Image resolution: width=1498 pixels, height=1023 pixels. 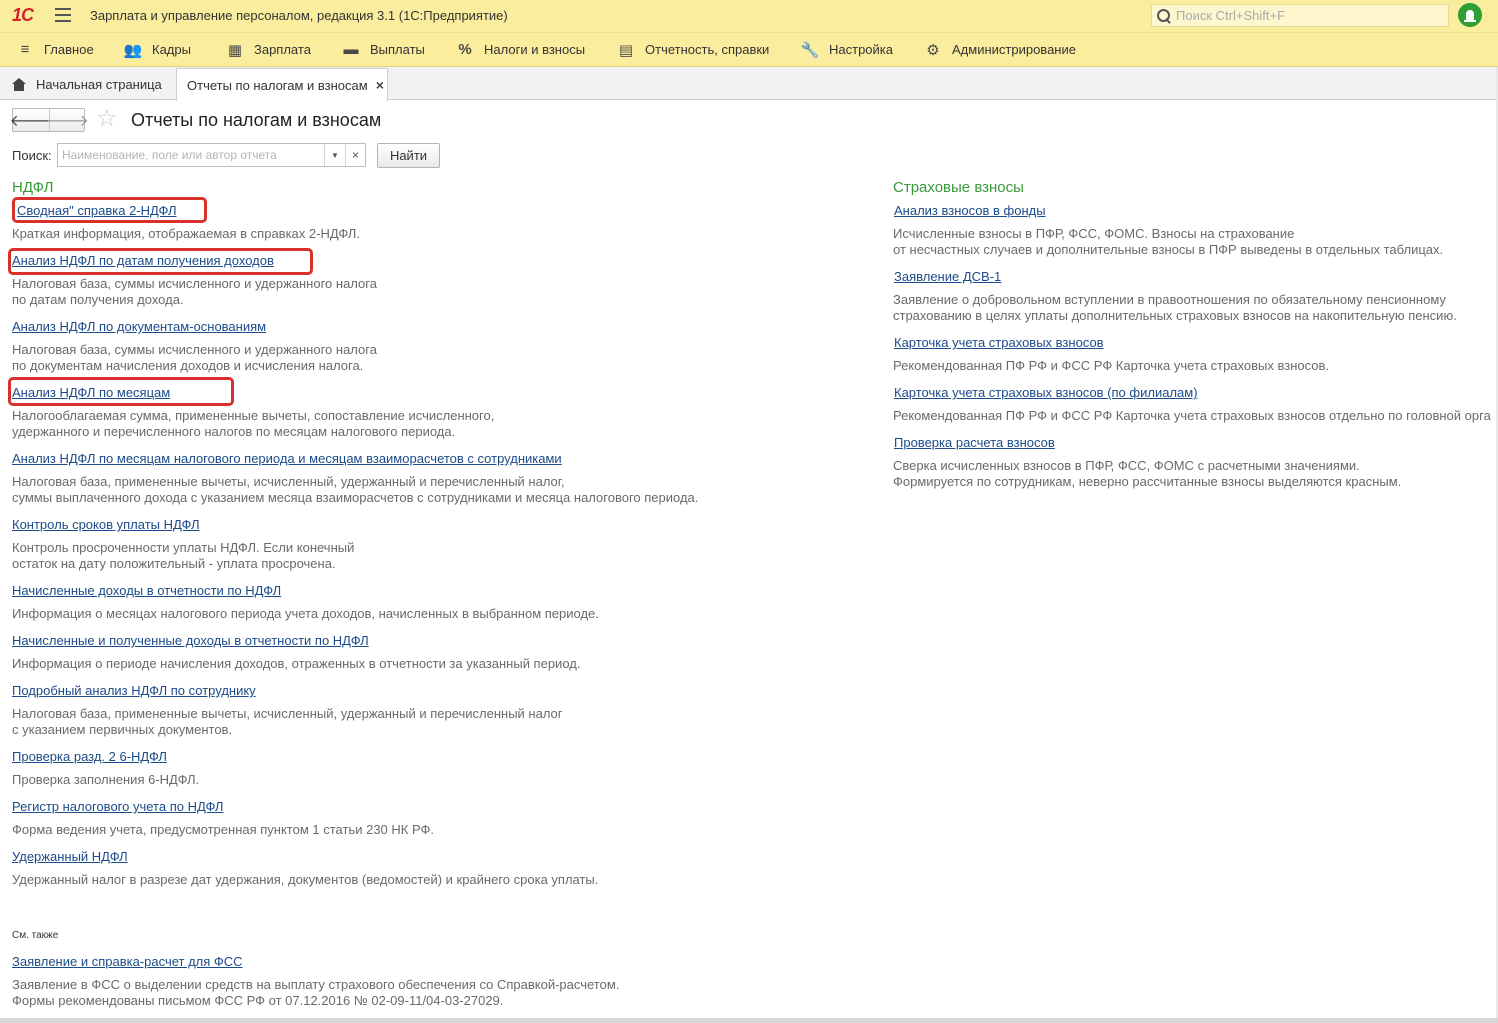 I want to click on wrench-icon: 🔧, so click(x=810, y=50).